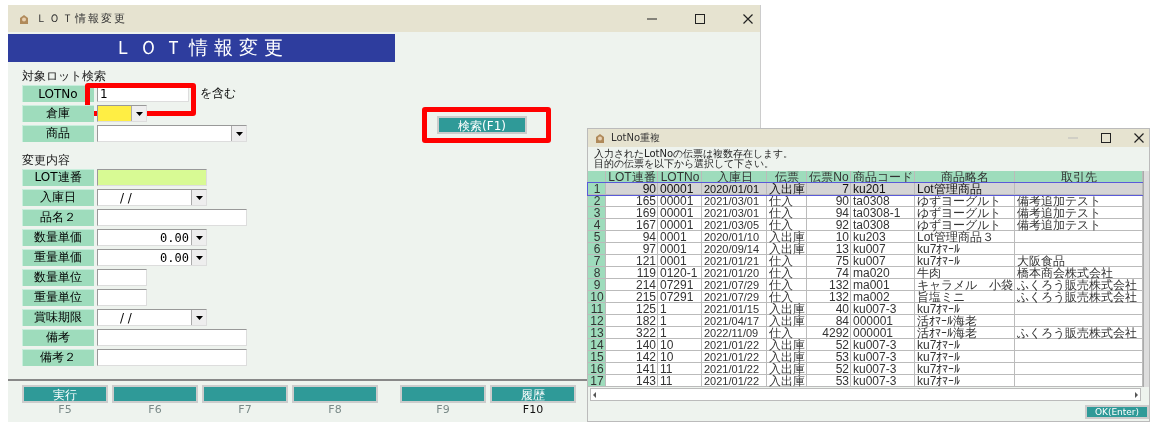 The height and width of the screenshot is (422, 1150). What do you see at coordinates (595, 394) in the screenshot?
I see `left-arrow-icon` at bounding box center [595, 394].